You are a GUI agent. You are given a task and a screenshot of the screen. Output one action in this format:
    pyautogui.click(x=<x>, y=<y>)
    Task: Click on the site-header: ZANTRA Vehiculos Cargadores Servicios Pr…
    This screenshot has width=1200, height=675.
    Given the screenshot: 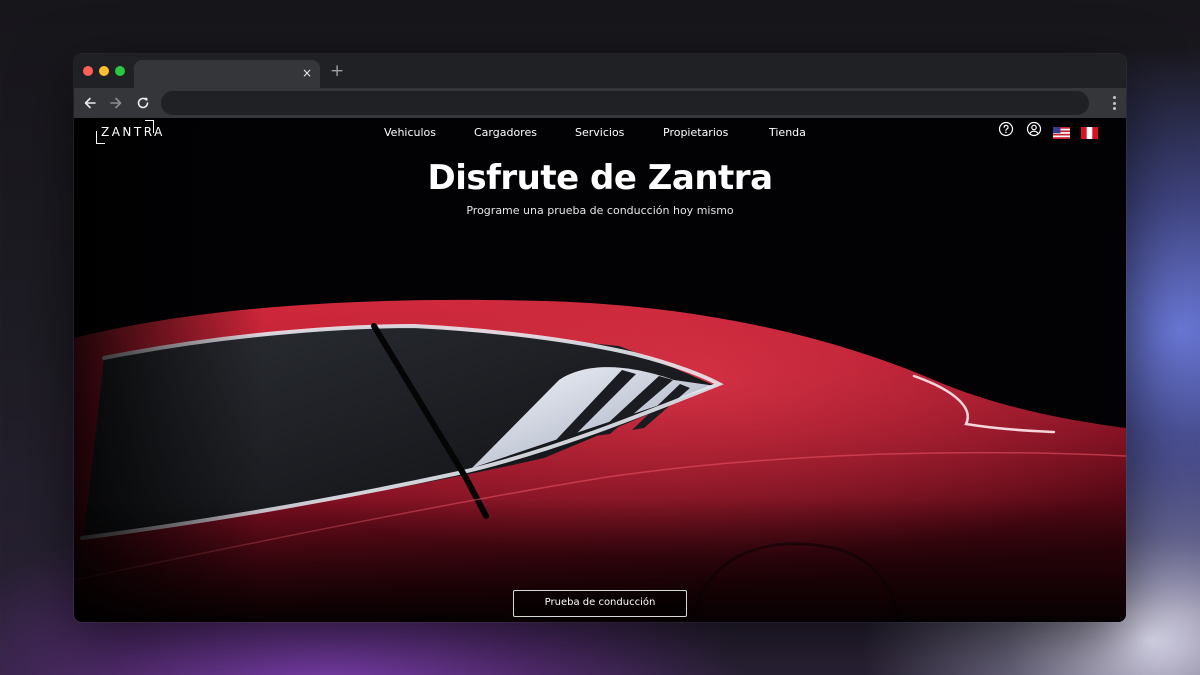 What is the action you would take?
    pyautogui.click(x=600, y=133)
    